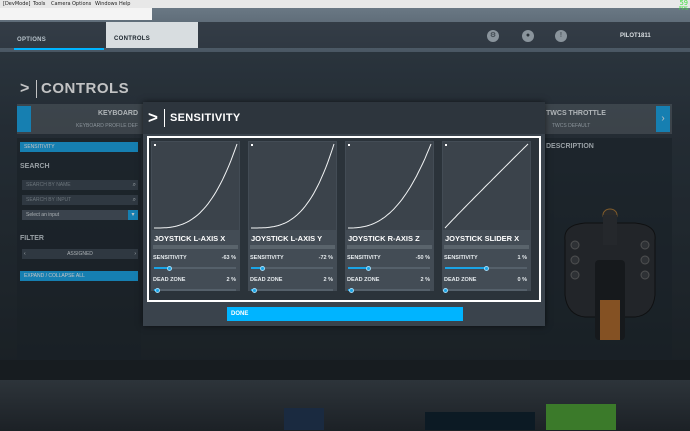 The width and height of the screenshot is (690, 431). Describe the element at coordinates (287, 238) in the screenshot. I see `axis-name: JOYSTICK L-AXIS Y` at that location.